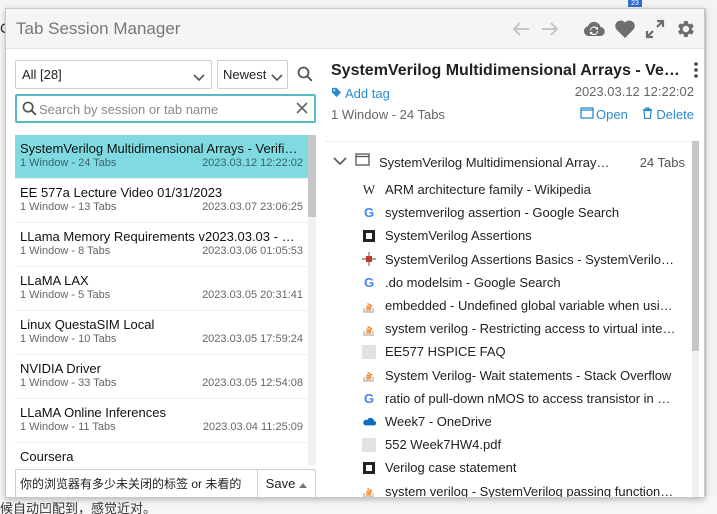 This screenshot has height=514, width=717. Describe the element at coordinates (303, 483) in the screenshot. I see `caret-up-icon` at that location.